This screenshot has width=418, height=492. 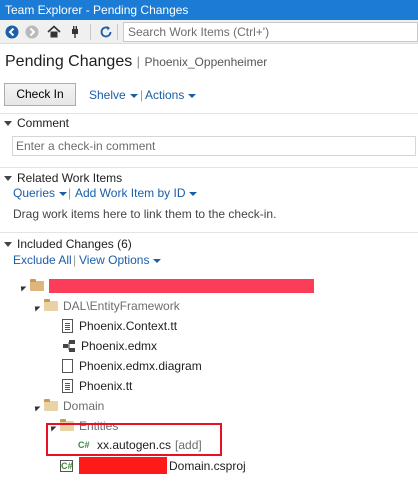 What do you see at coordinates (214, 146) in the screenshot?
I see `check-in-comment-input: Enter a check-in comment` at bounding box center [214, 146].